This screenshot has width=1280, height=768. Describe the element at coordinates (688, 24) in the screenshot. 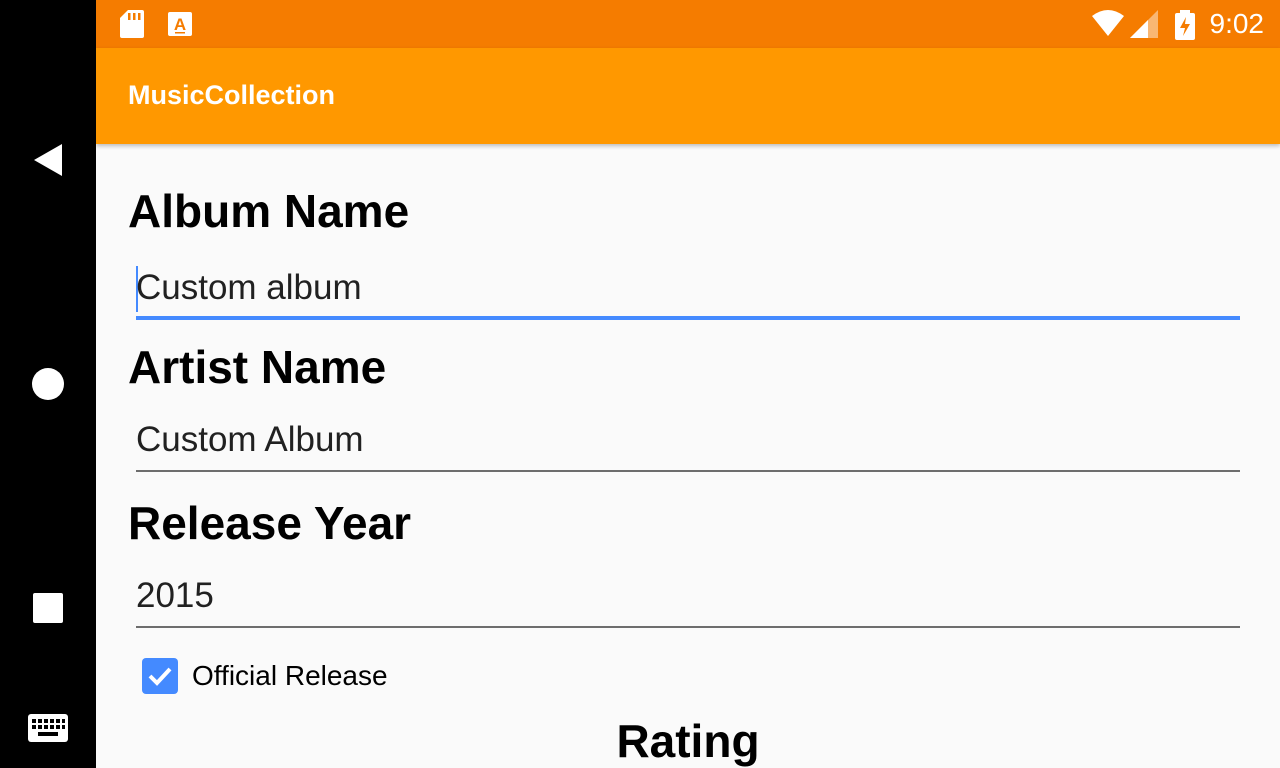

I see `status-bar: A 9:02` at that location.